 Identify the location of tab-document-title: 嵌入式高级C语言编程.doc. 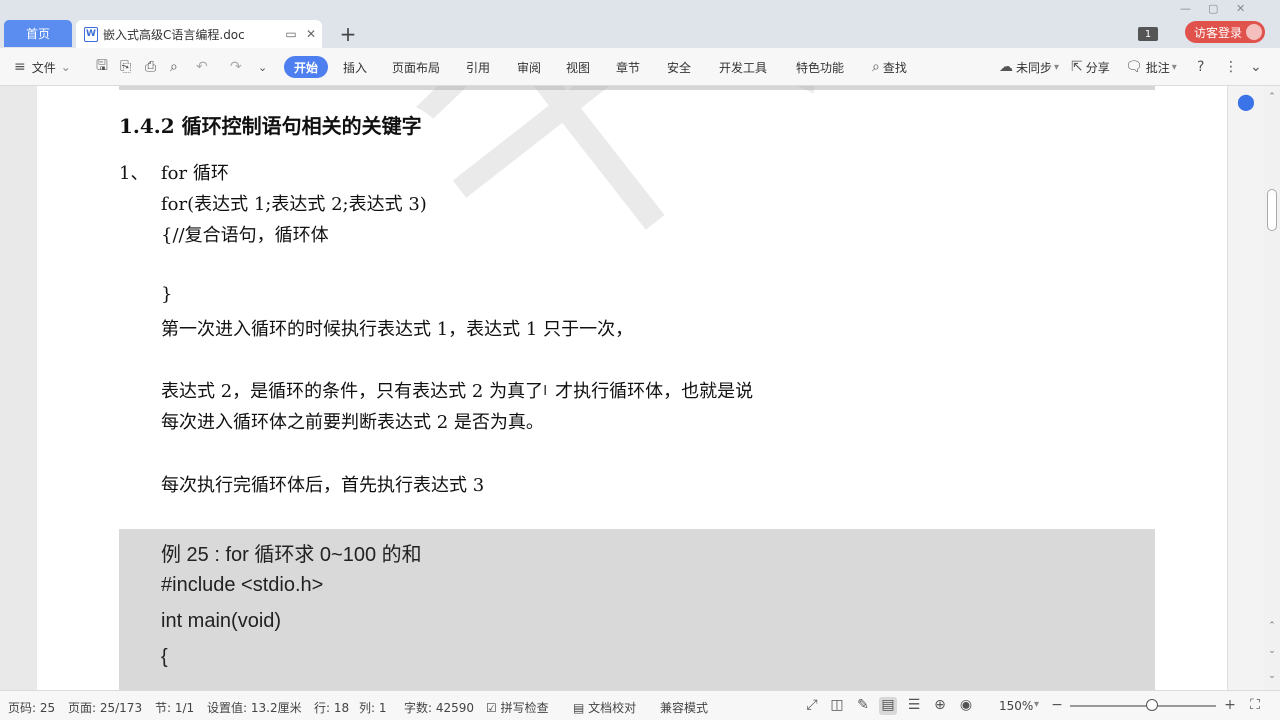
(174, 34).